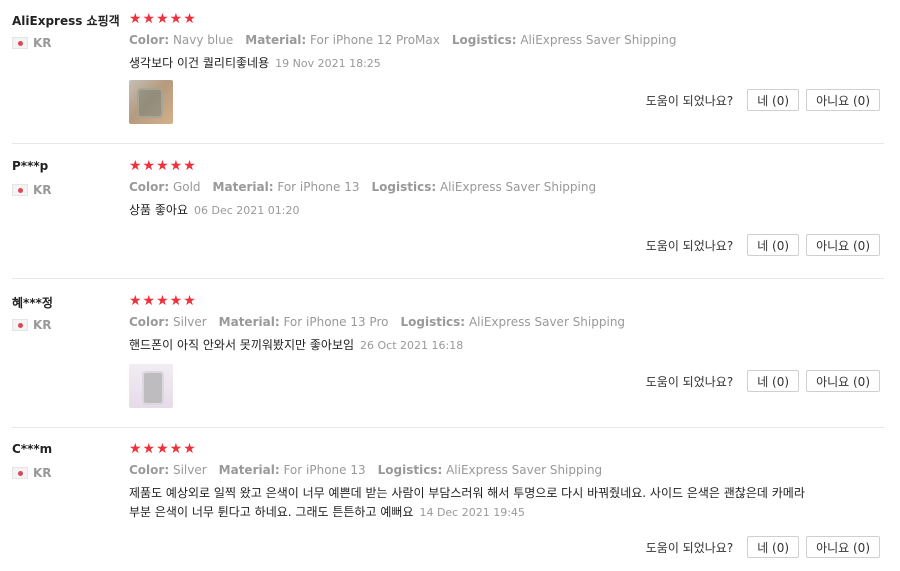 Image resolution: width=900 pixels, height=571 pixels. I want to click on material-value: For iPhone 12 ProMax, so click(375, 40).